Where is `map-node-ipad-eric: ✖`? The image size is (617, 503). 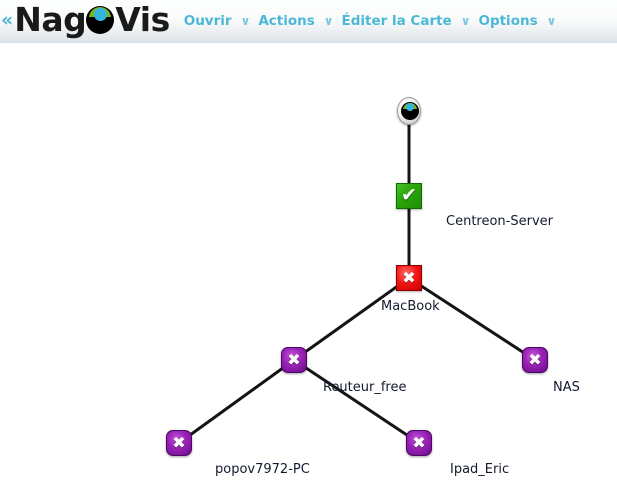
map-node-ipad-eric: ✖ is located at coordinates (419, 443).